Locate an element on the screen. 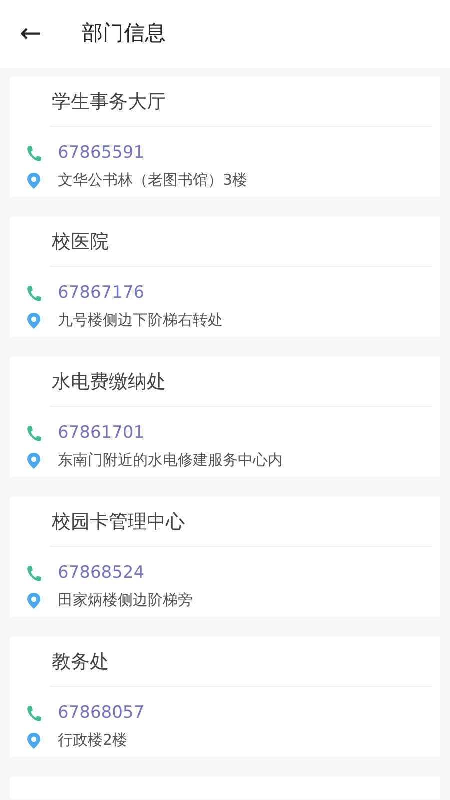  address-text: 田家炳楼侧边阶梯旁 is located at coordinates (125, 601).